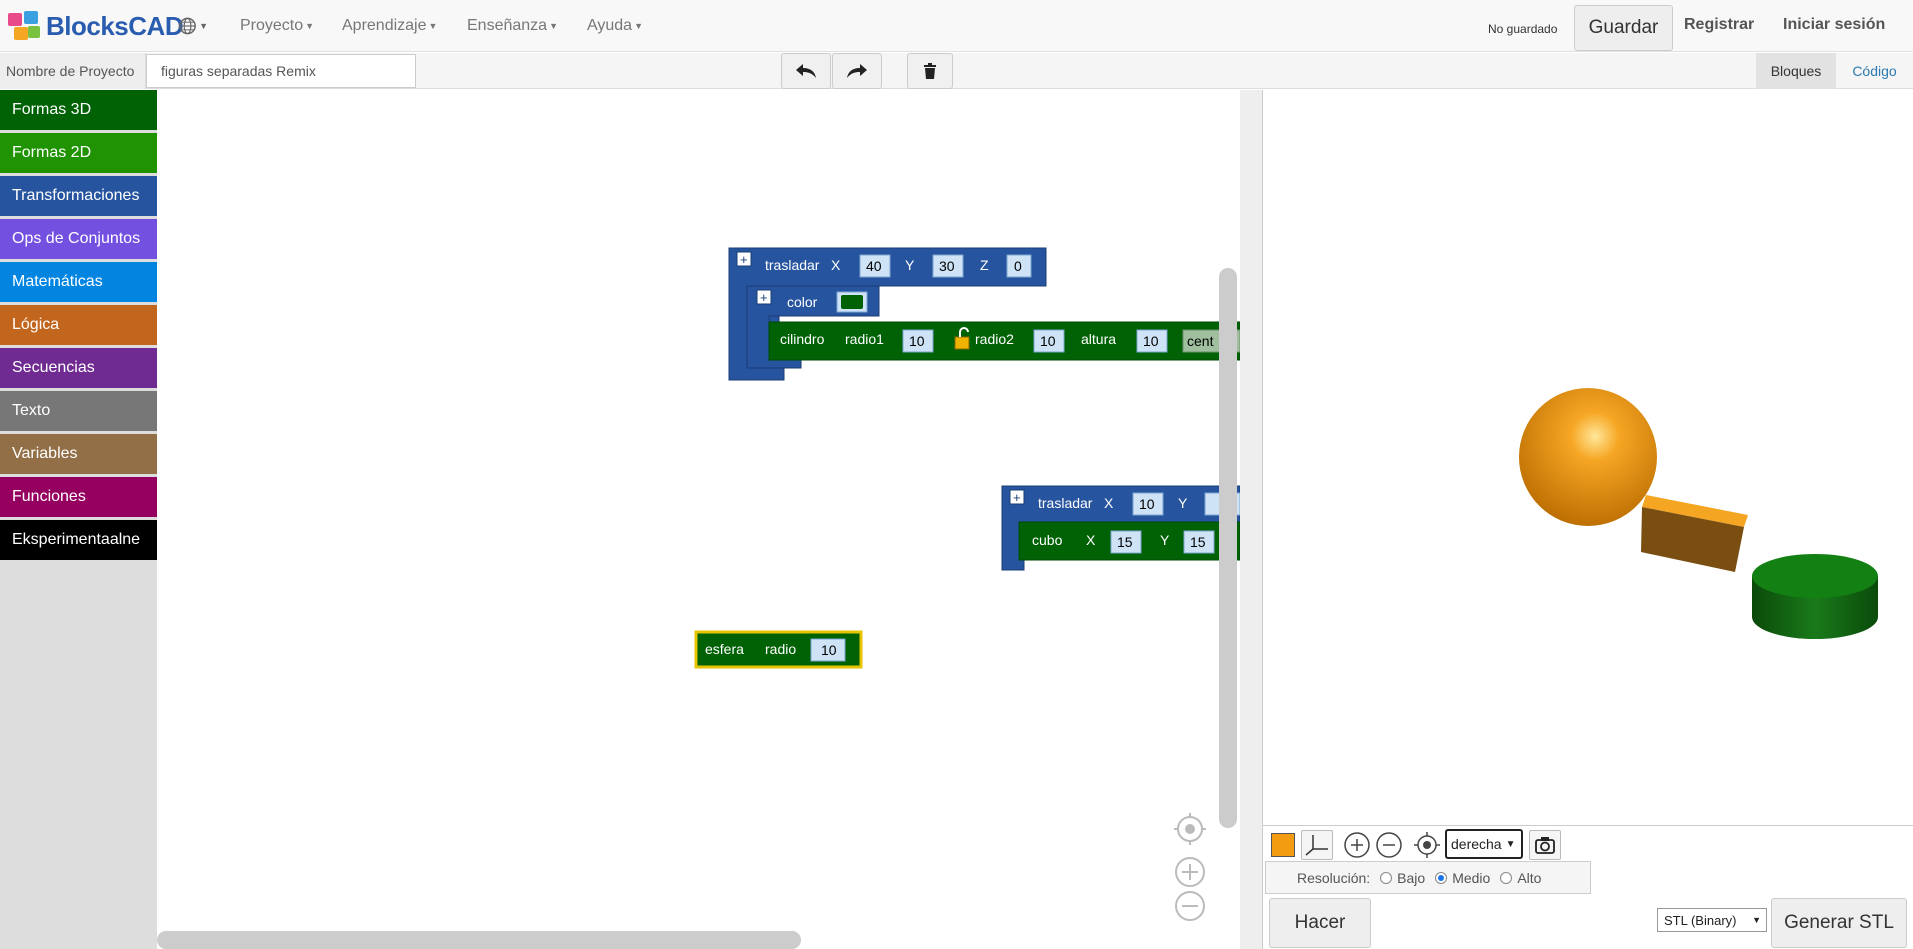 This screenshot has height=949, width=1913. Describe the element at coordinates (1588, 878) in the screenshot. I see `resolution-row: Resolución: Bajo Medio Alto` at that location.